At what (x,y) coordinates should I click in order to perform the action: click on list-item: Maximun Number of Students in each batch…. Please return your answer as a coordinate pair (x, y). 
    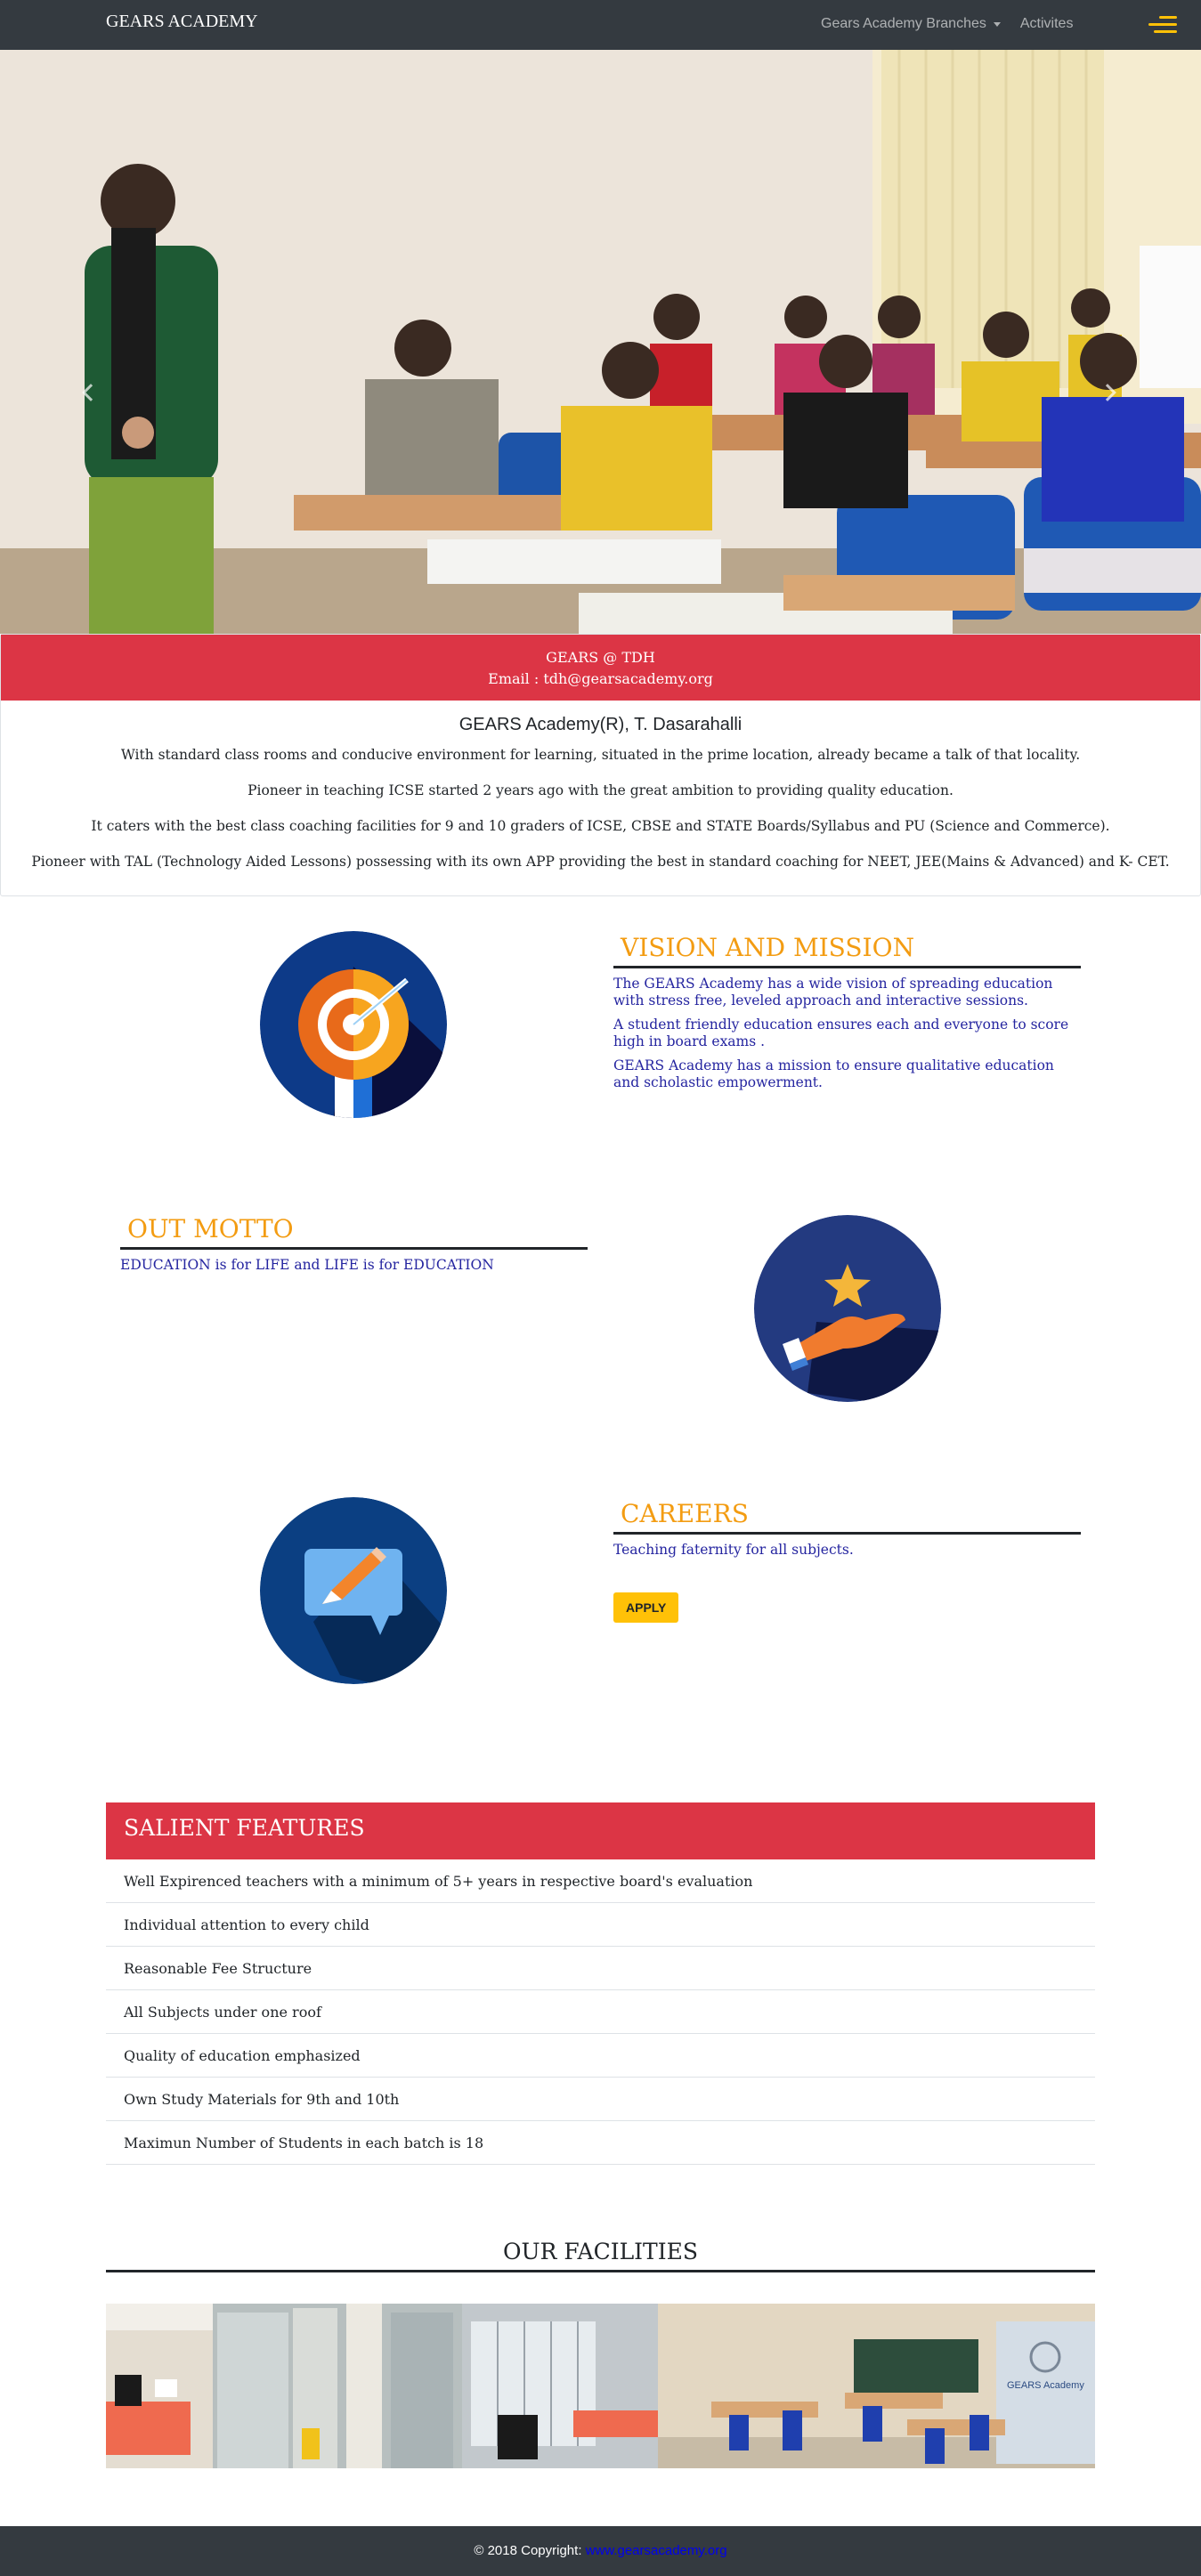
    Looking at the image, I should click on (600, 2143).